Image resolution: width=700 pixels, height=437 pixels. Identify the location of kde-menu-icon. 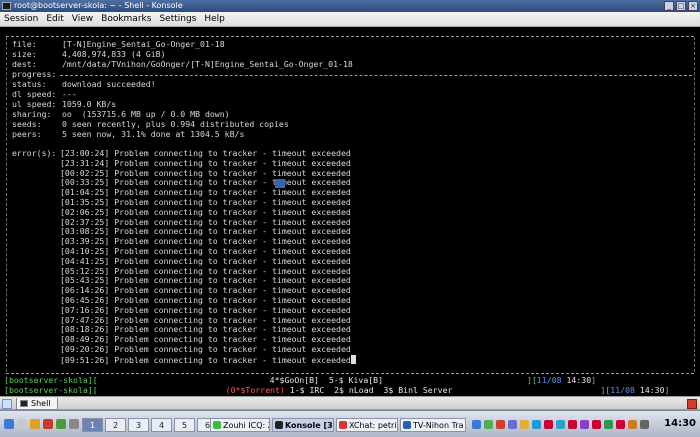
(9, 424).